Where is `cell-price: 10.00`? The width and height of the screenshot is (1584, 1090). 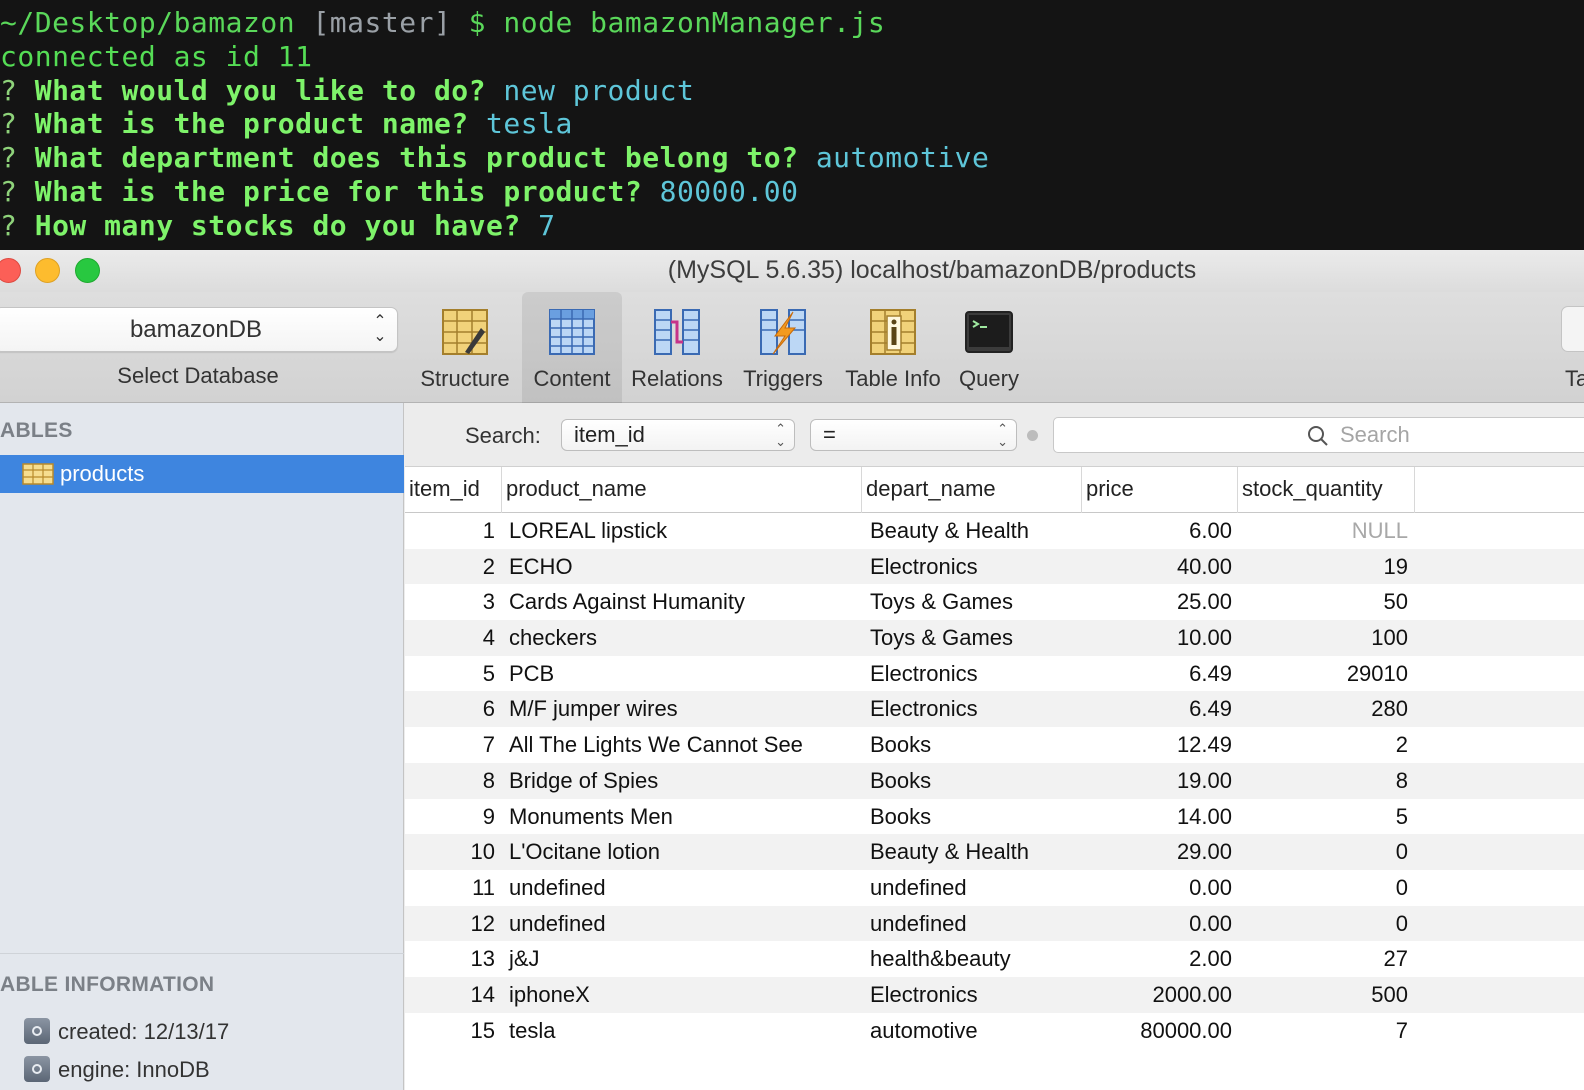
cell-price: 10.00 is located at coordinates (1157, 638).